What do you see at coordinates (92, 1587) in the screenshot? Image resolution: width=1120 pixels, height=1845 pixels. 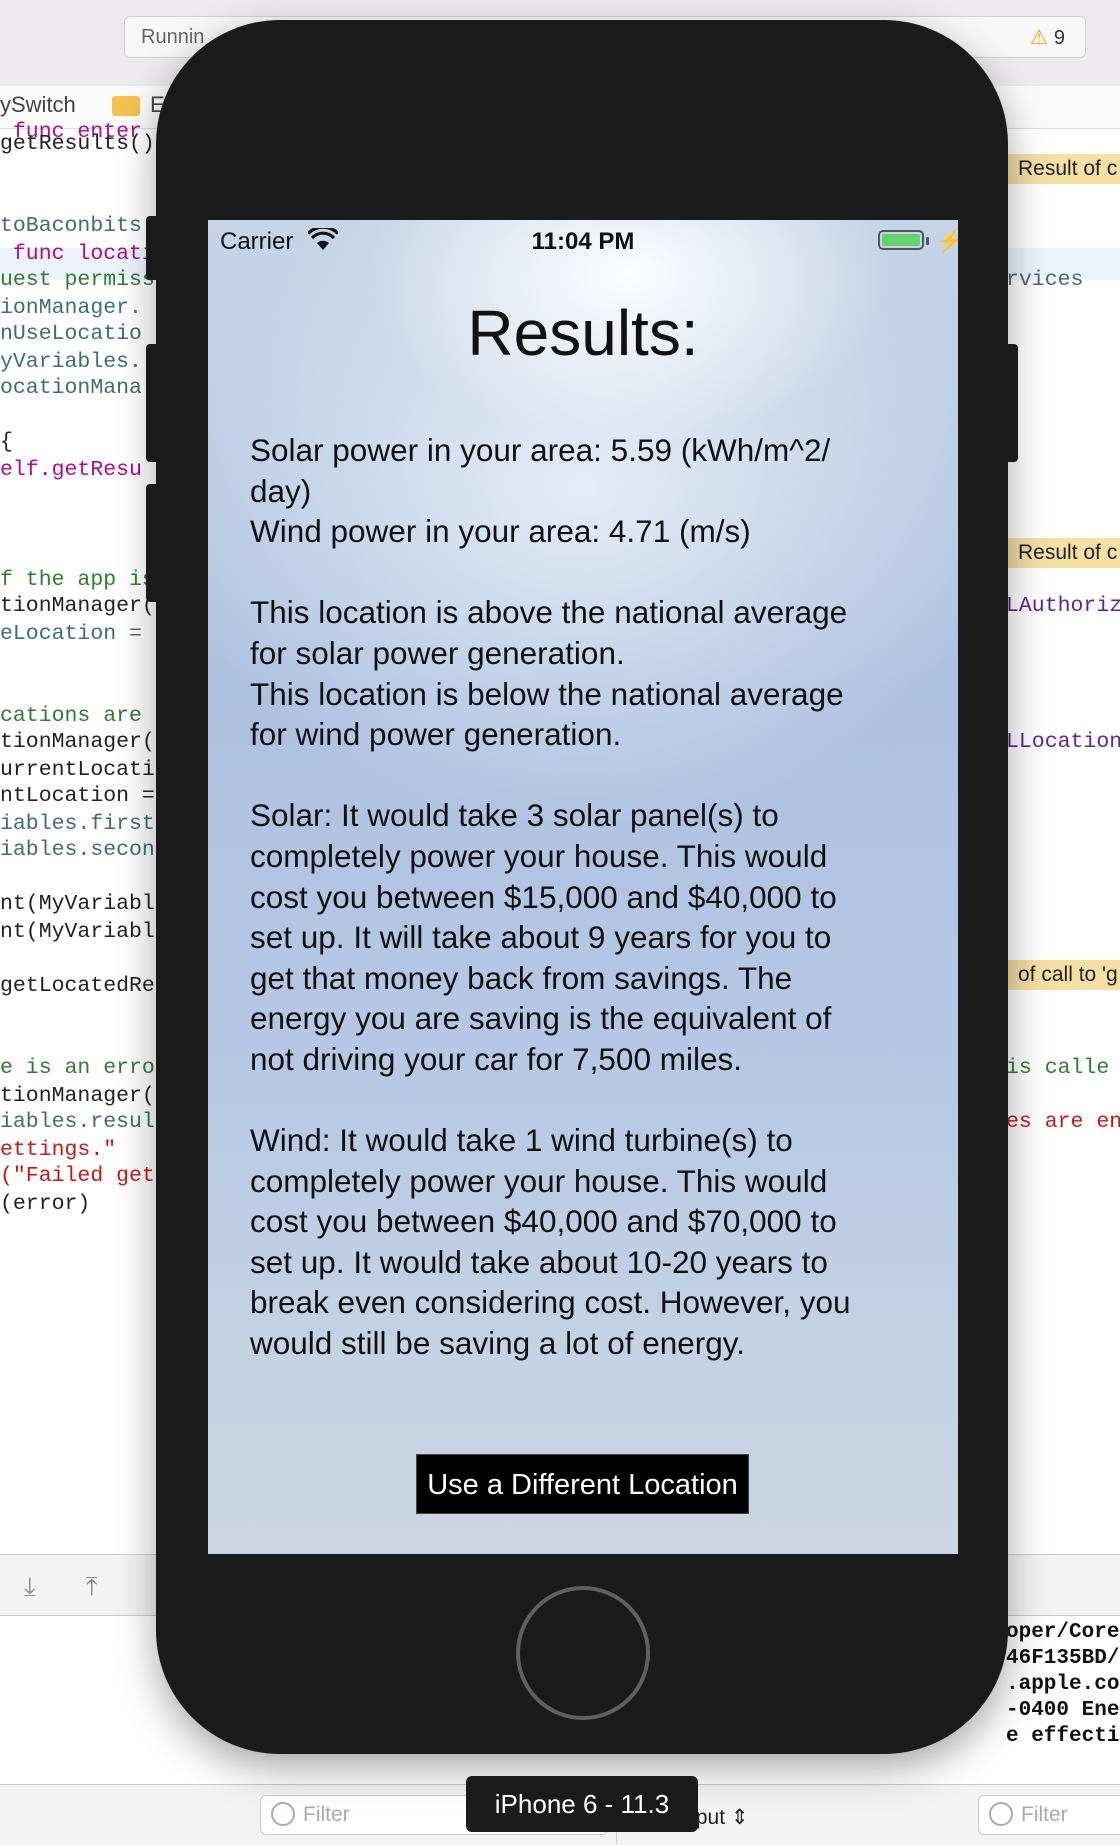 I see `step-out-icon: ⤒` at bounding box center [92, 1587].